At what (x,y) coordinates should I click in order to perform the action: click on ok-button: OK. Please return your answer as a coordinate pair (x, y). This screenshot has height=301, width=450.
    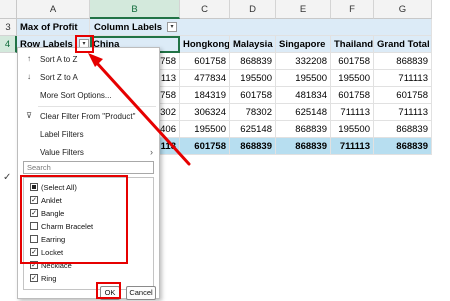
    Looking at the image, I should click on (110, 293).